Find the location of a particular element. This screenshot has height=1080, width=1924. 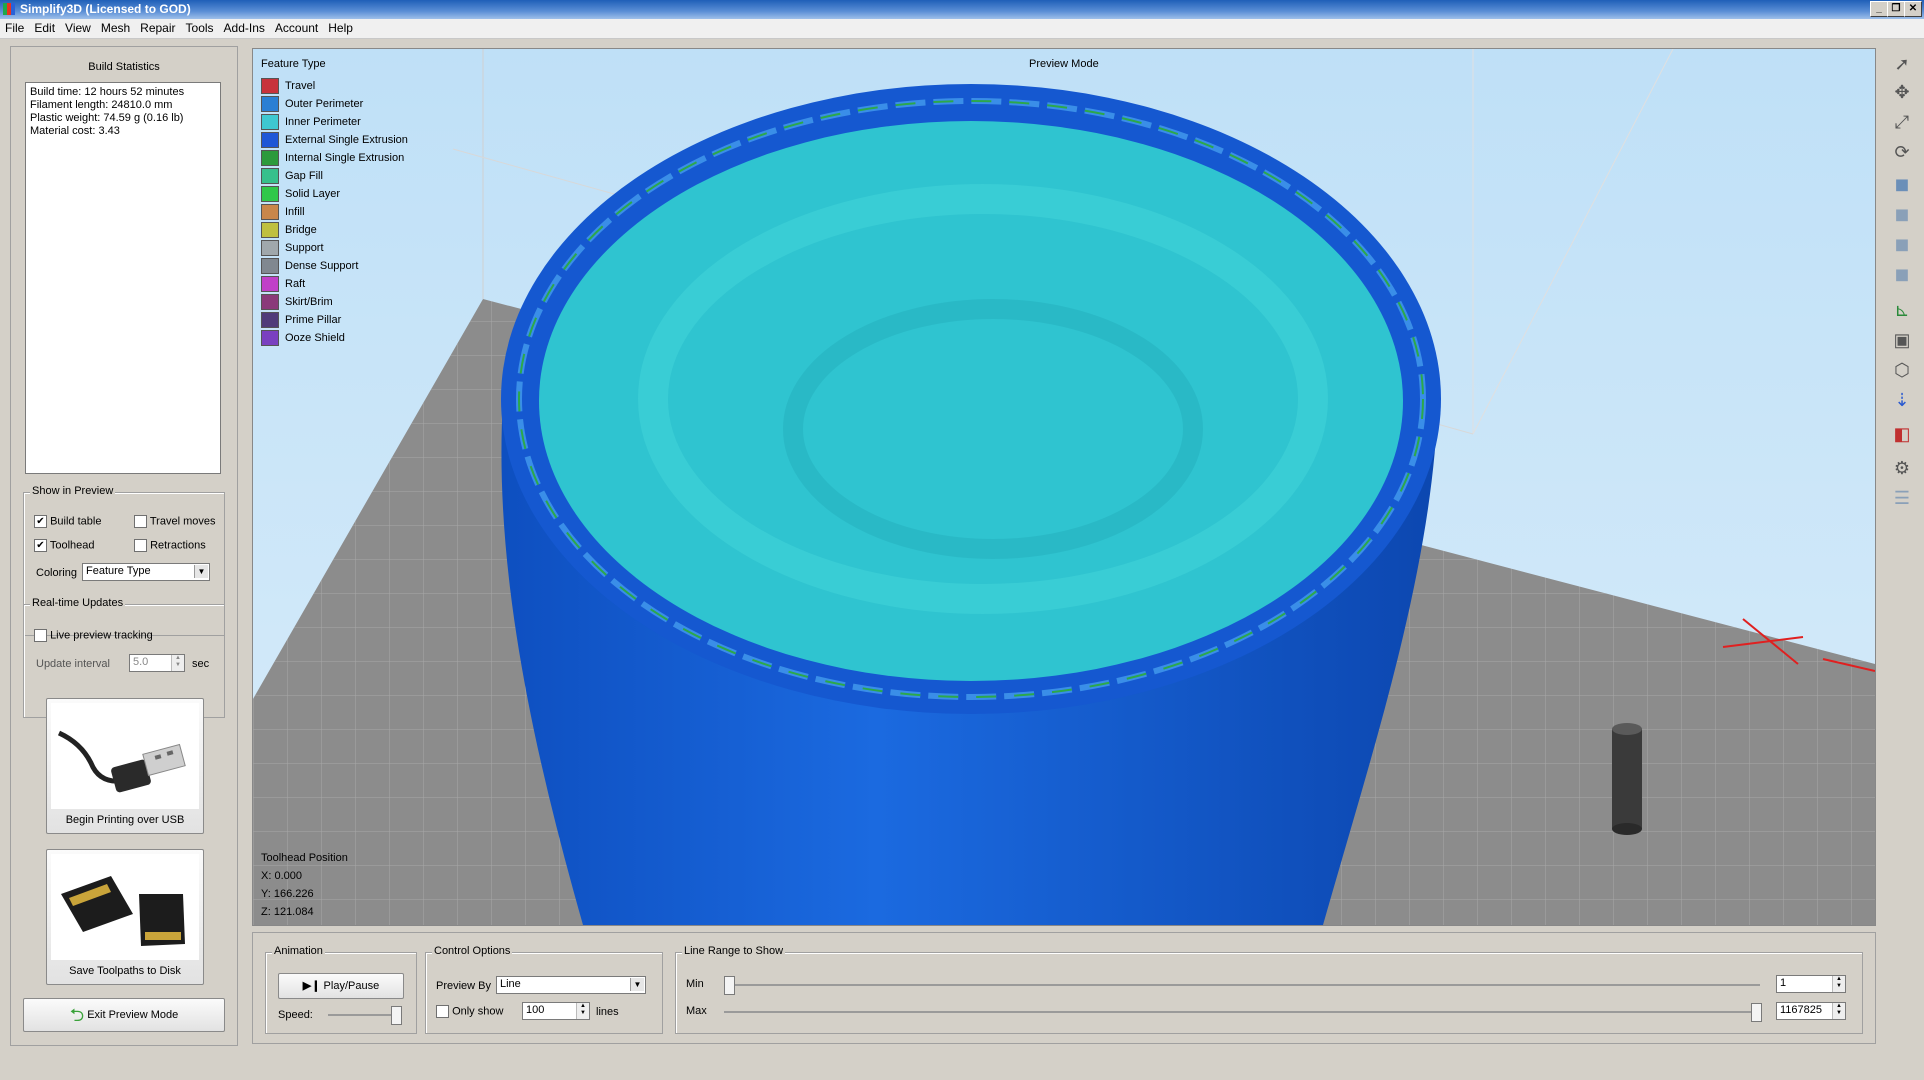

gear-icon: ⚙ is located at coordinates (1902, 468).